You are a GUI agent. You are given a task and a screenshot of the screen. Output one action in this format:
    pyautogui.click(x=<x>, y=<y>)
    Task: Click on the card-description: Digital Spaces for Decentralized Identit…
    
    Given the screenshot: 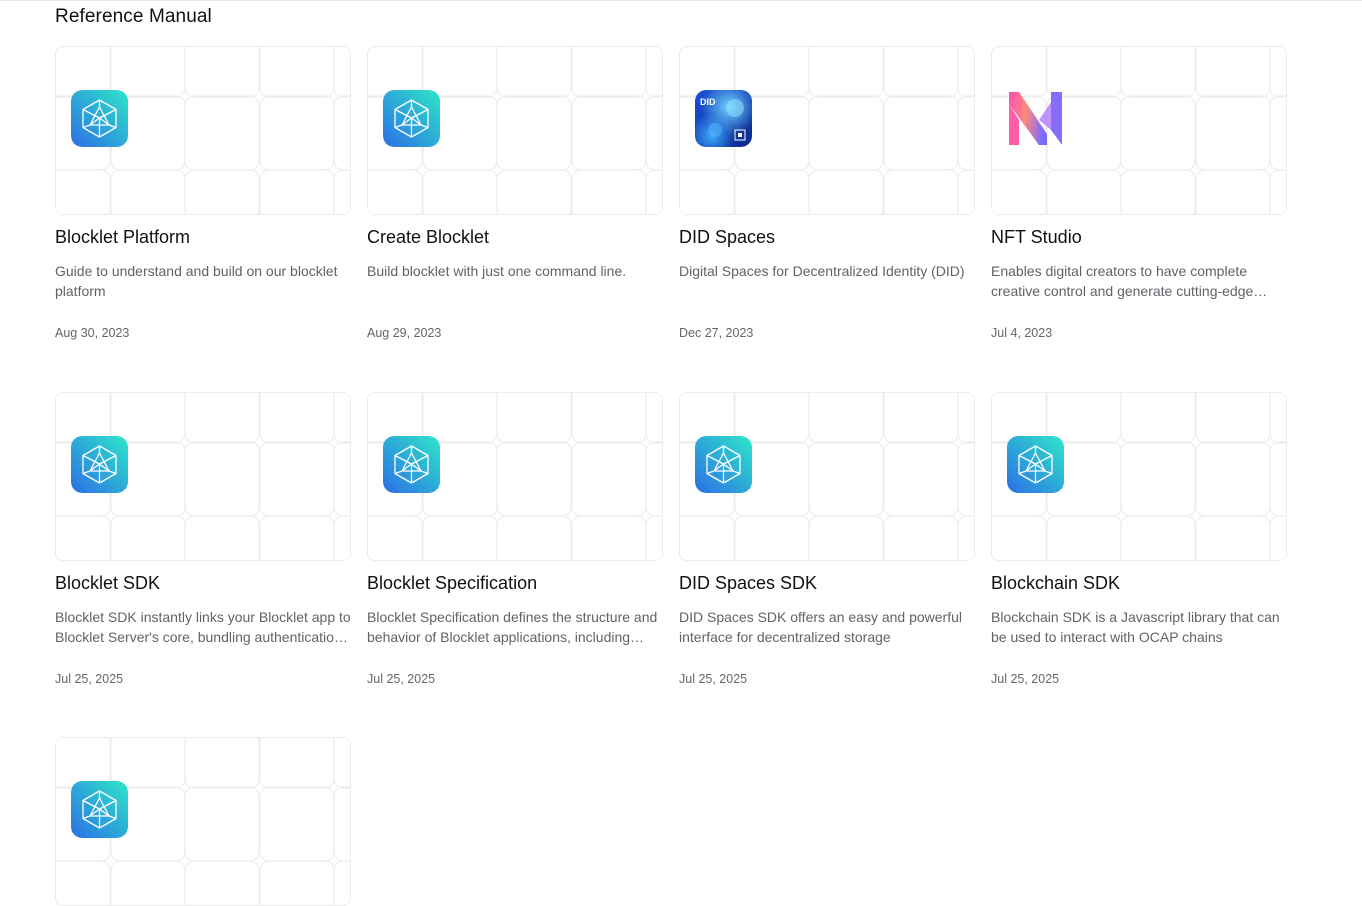 What is the action you would take?
    pyautogui.click(x=822, y=271)
    